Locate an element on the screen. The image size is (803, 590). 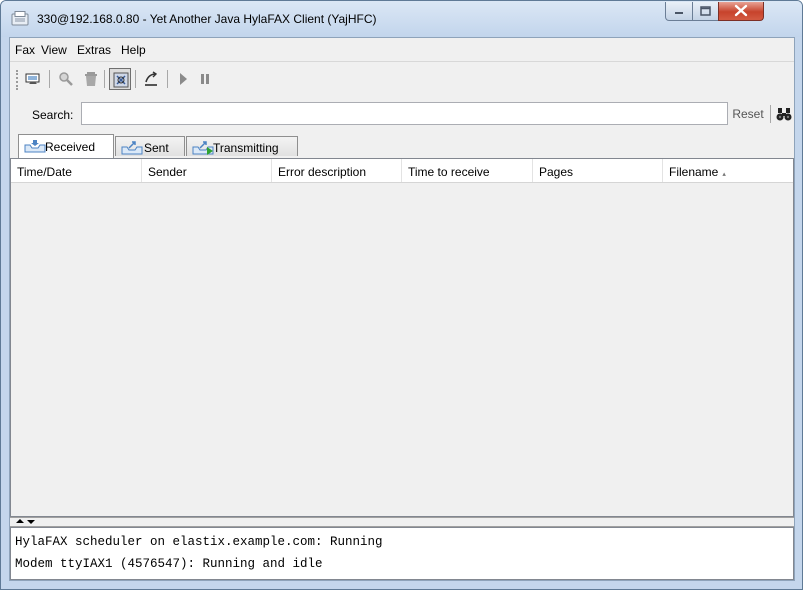
tab-received: Received is located at coordinates (66, 146).